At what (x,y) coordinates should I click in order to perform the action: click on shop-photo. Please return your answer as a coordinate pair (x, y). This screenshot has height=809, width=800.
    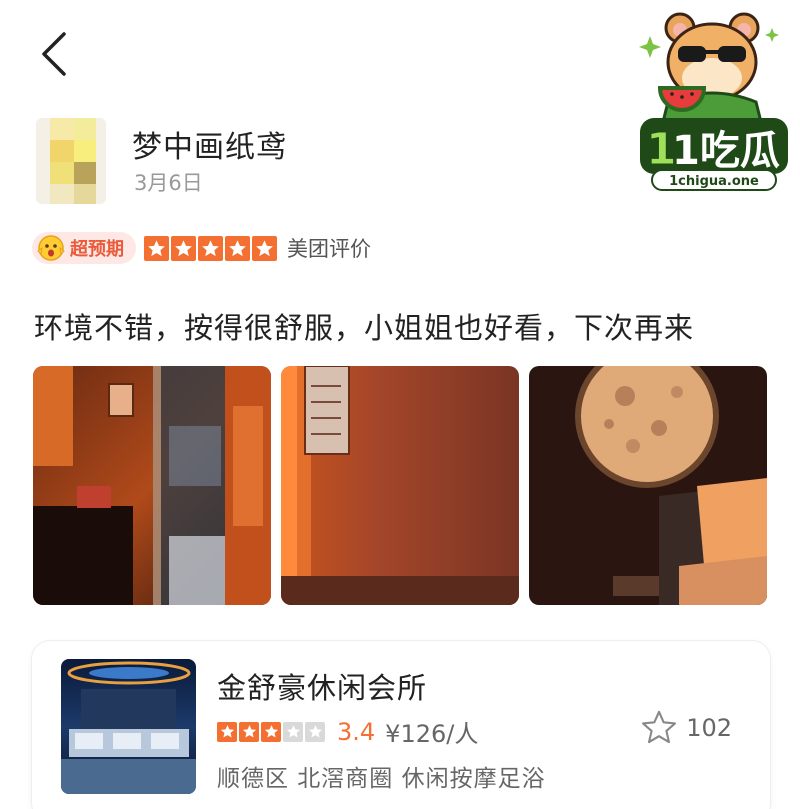
    Looking at the image, I should click on (128, 726).